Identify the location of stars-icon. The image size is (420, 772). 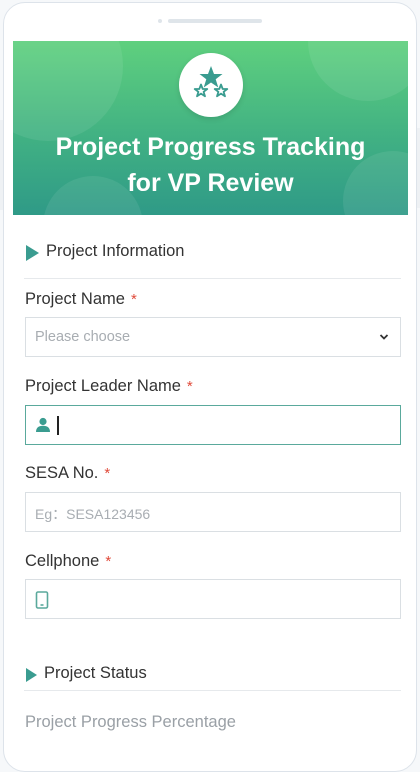
(211, 82).